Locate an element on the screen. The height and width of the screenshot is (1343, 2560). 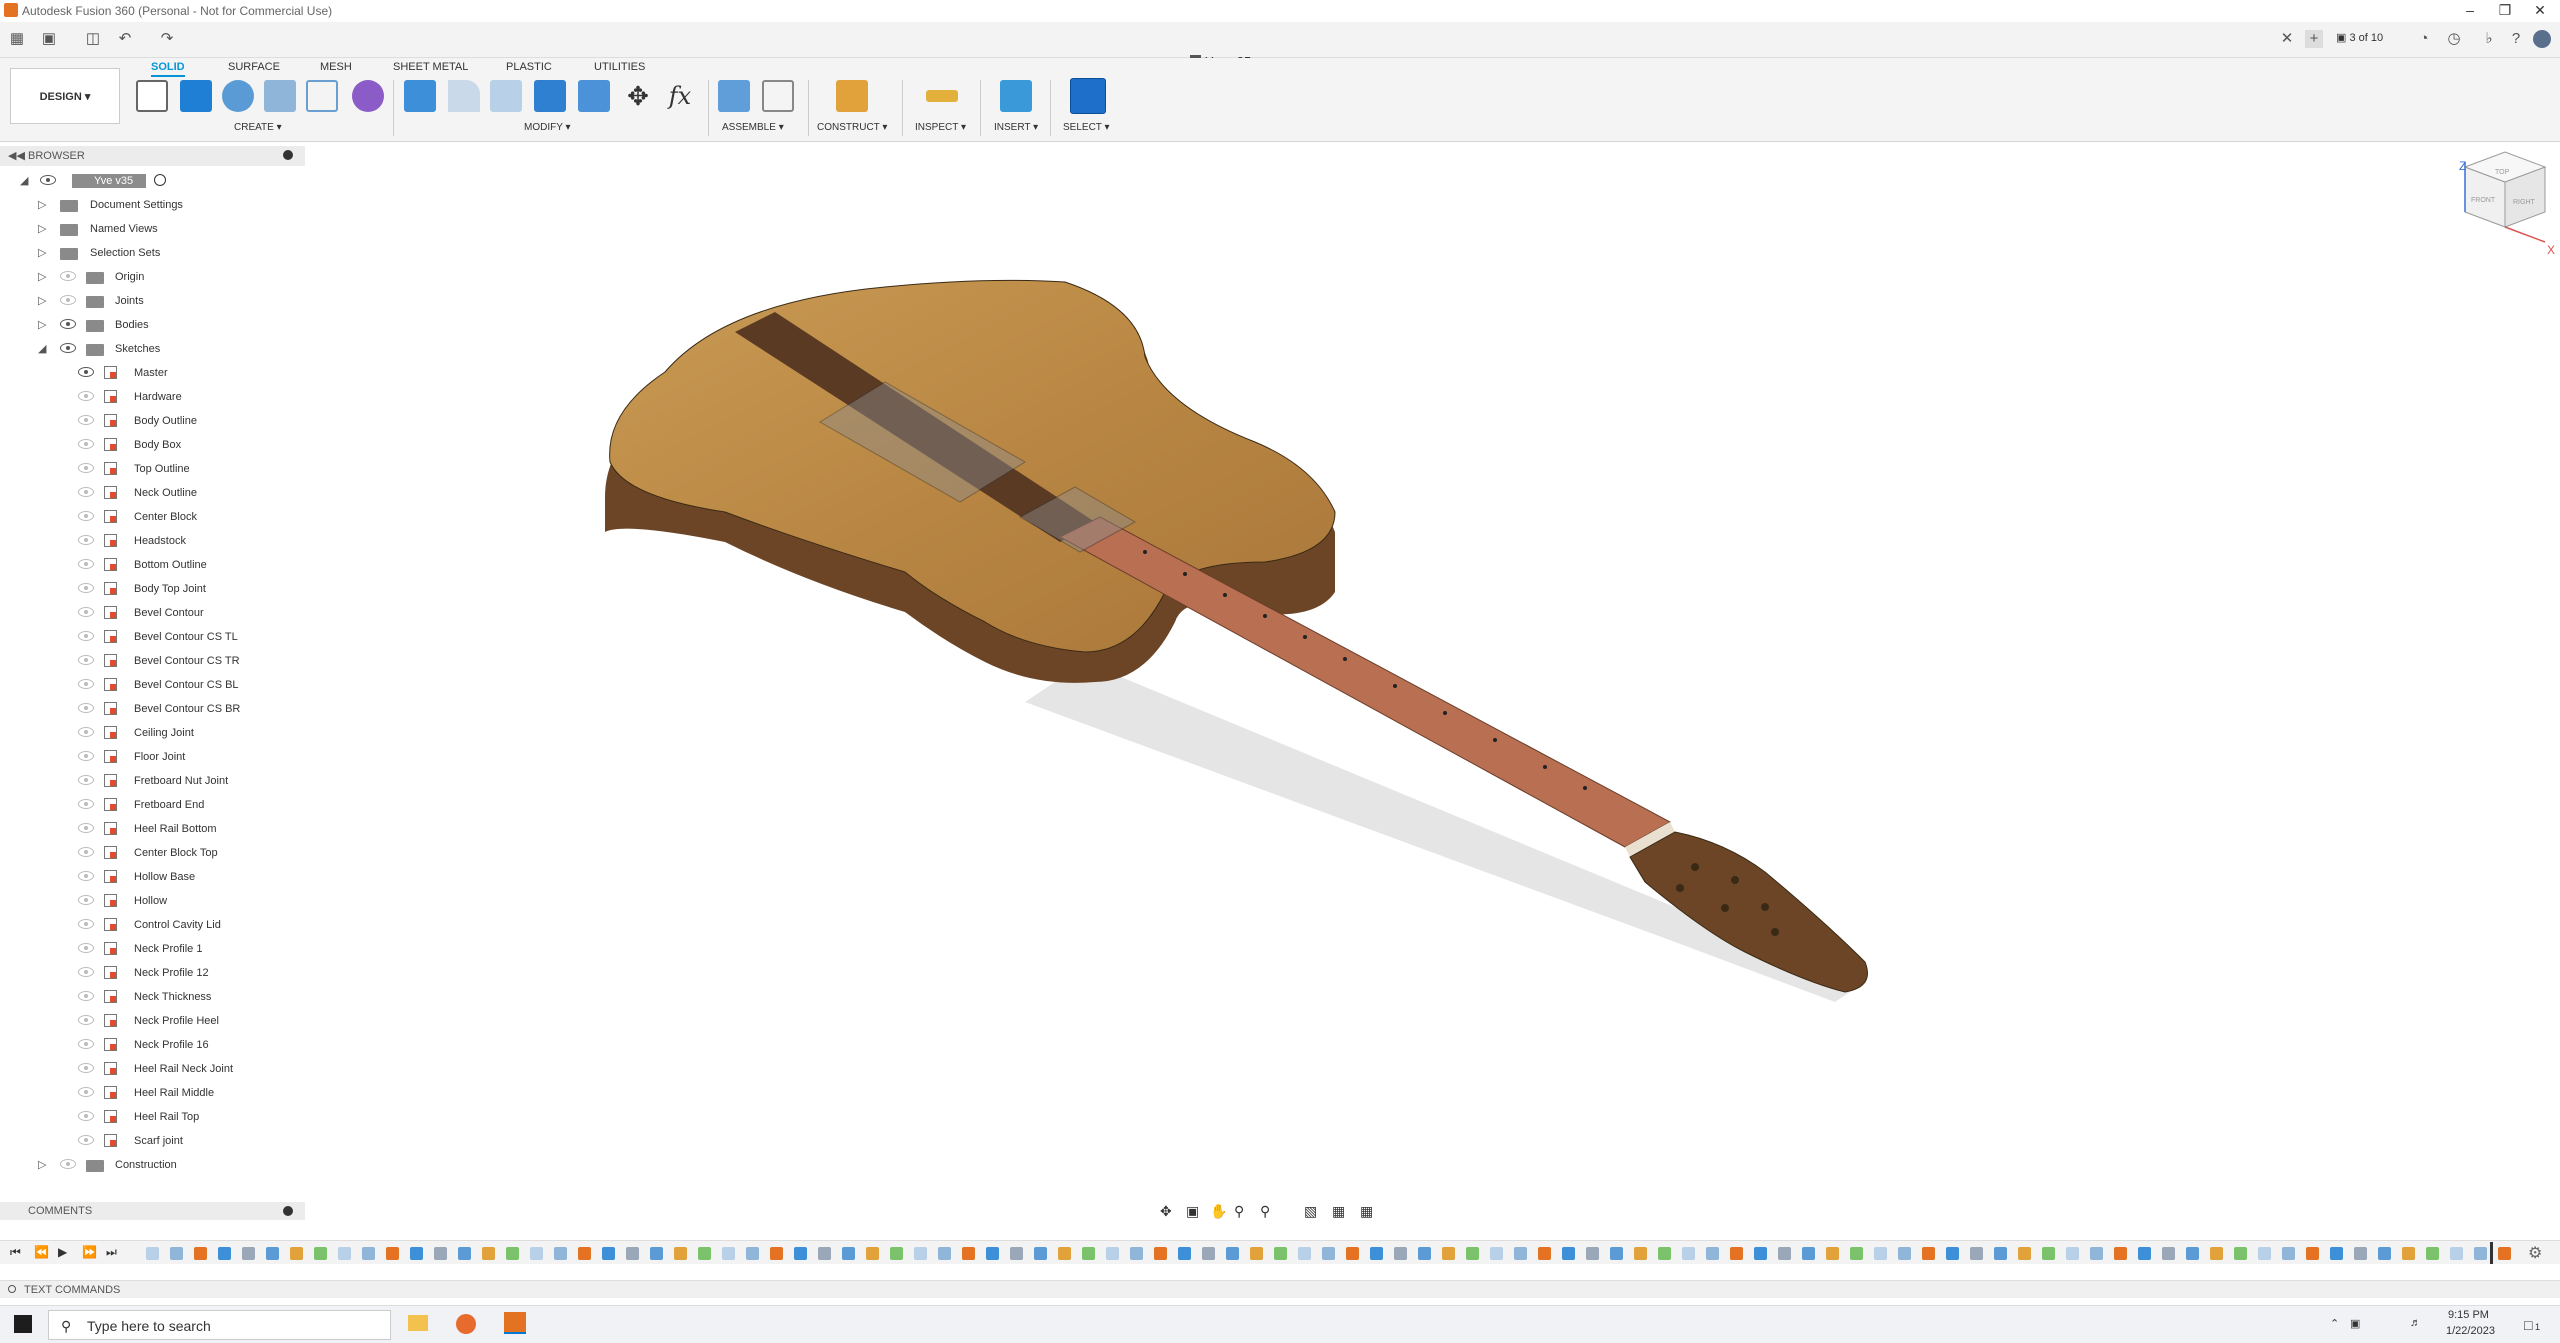
timeline-settings-icon: ⚙ is located at coordinates (2535, 1253).